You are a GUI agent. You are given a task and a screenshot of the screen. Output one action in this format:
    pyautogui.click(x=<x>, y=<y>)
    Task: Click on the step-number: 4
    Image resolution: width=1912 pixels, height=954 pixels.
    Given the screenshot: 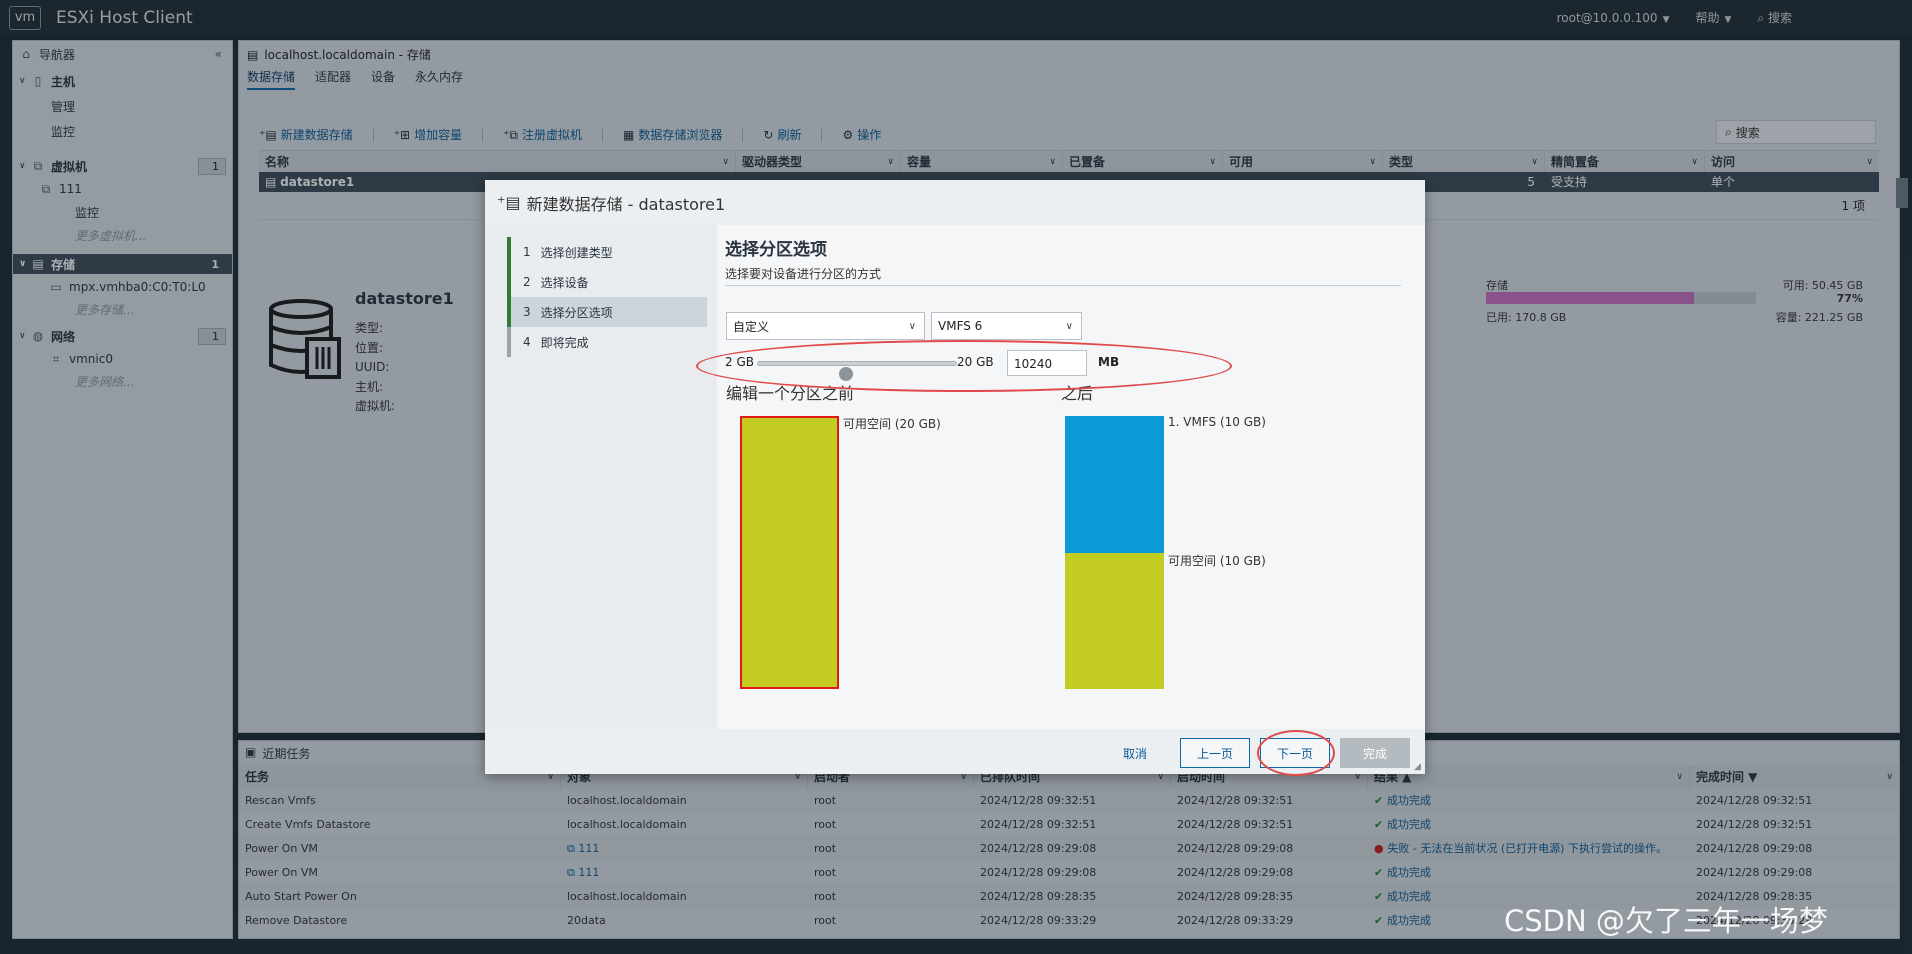 What is the action you would take?
    pyautogui.click(x=527, y=342)
    